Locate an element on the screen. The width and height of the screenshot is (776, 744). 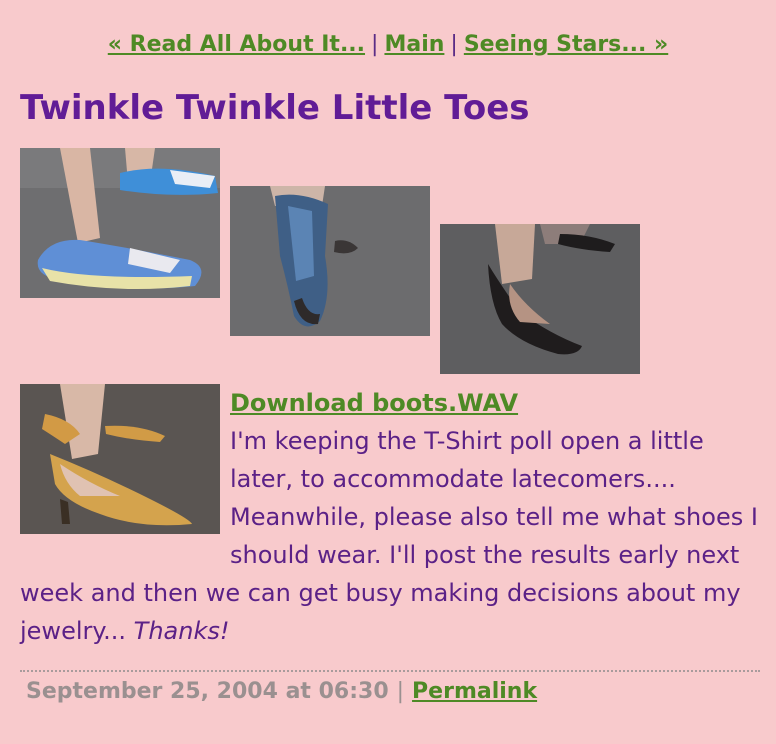
boot-image is located at coordinates (330, 261).